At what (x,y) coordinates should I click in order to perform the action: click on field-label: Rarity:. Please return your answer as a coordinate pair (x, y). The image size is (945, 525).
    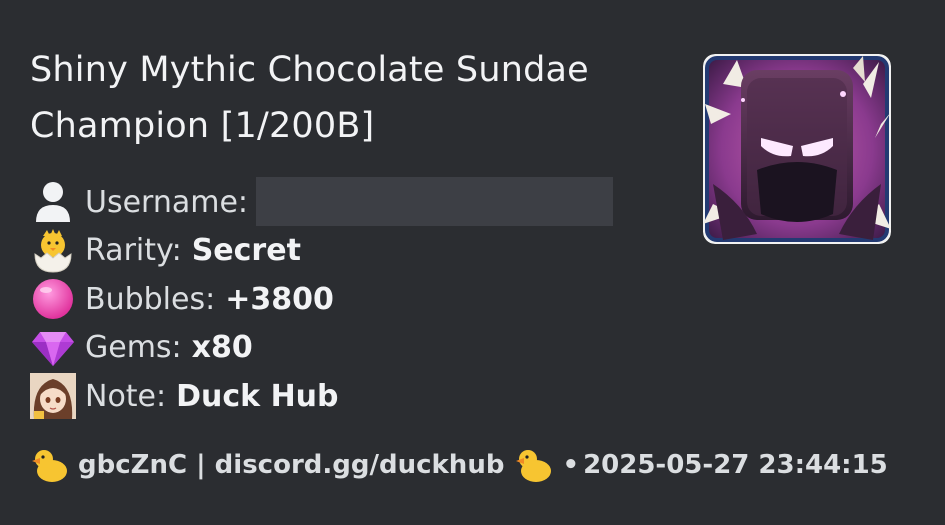
    Looking at the image, I should click on (133, 251).